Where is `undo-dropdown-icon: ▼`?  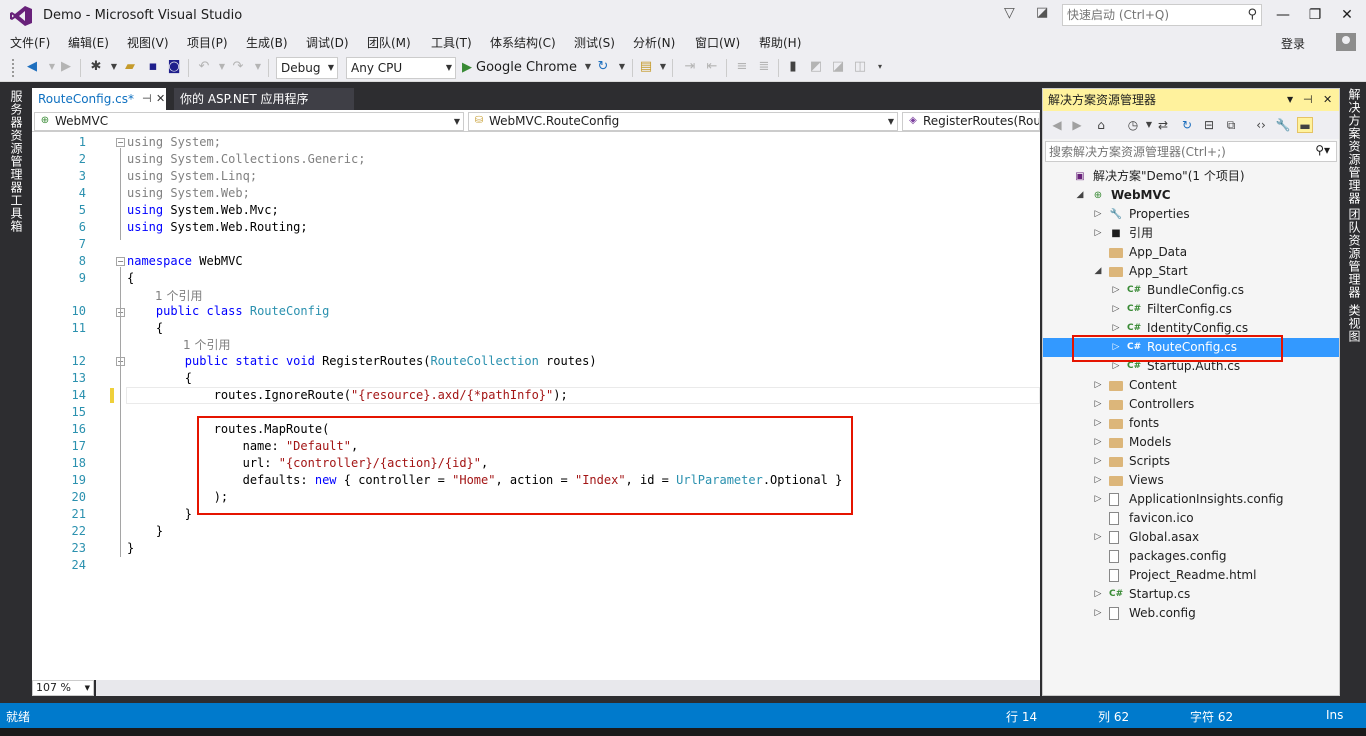 undo-dropdown-icon: ▼ is located at coordinates (222, 67).